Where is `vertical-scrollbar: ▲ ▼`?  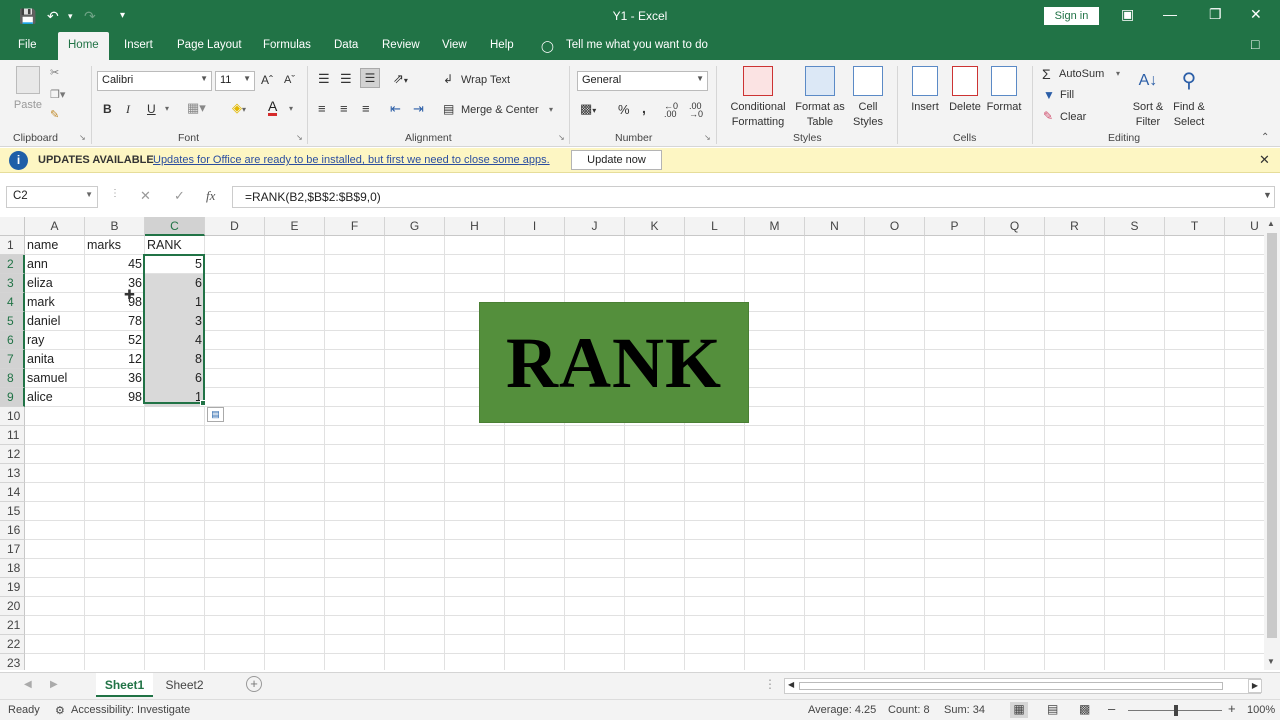 vertical-scrollbar: ▲ ▼ is located at coordinates (1272, 443).